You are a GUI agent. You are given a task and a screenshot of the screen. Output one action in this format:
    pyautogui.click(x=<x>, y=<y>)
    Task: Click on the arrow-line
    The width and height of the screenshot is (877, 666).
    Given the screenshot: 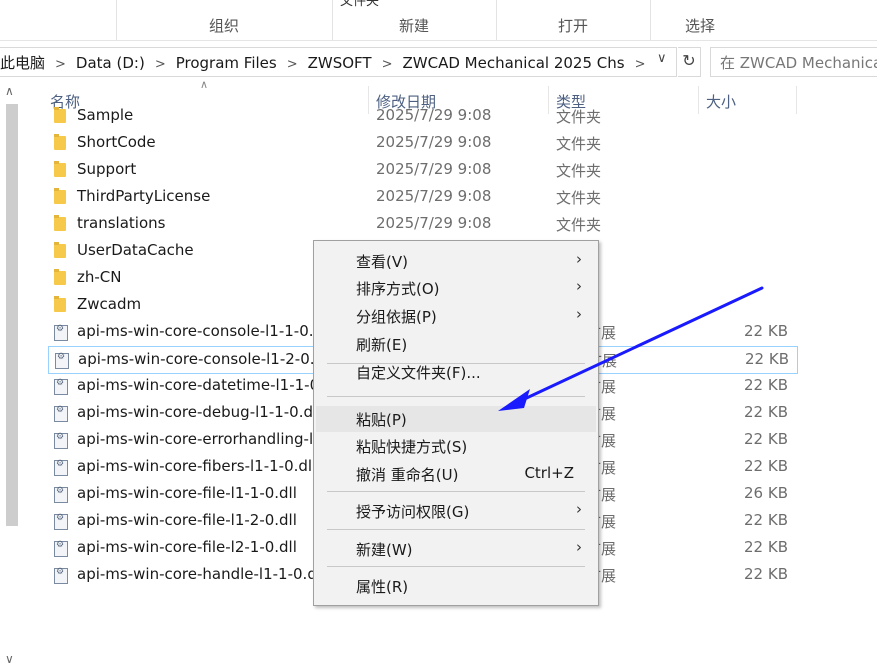 What is the action you would take?
    pyautogui.click(x=640, y=345)
    